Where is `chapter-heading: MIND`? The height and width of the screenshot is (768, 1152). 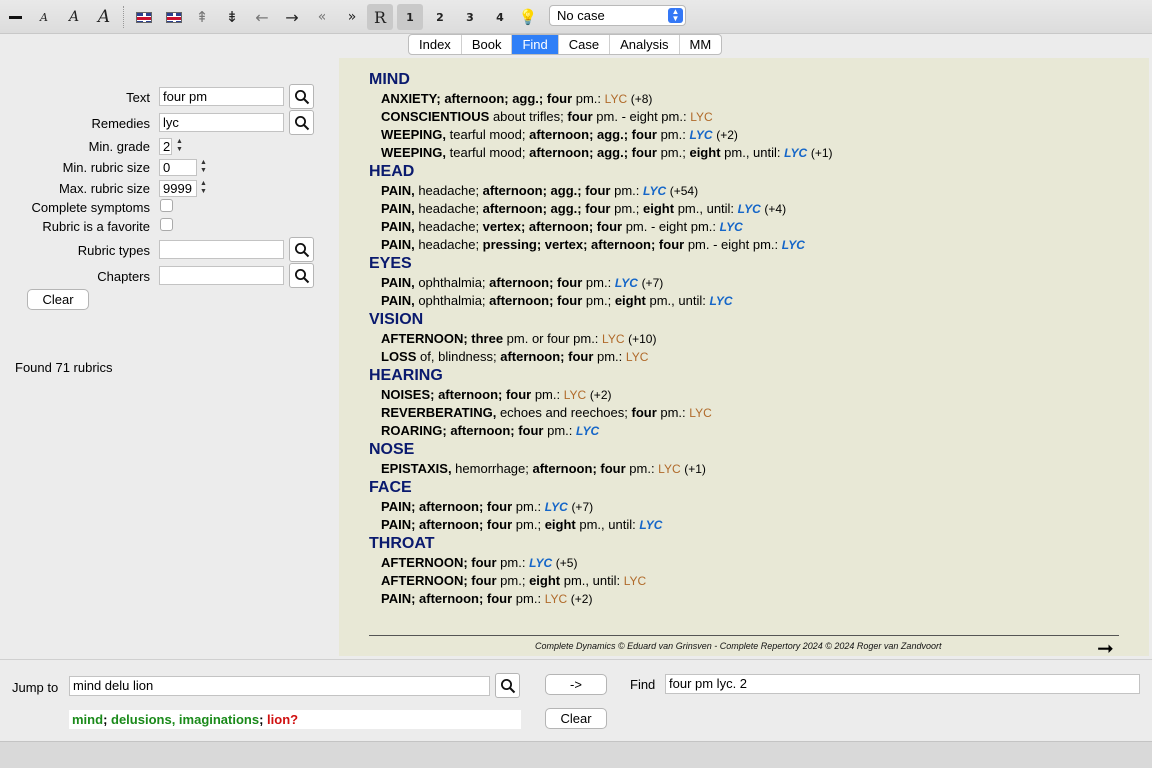
chapter-heading: MIND is located at coordinates (389, 80).